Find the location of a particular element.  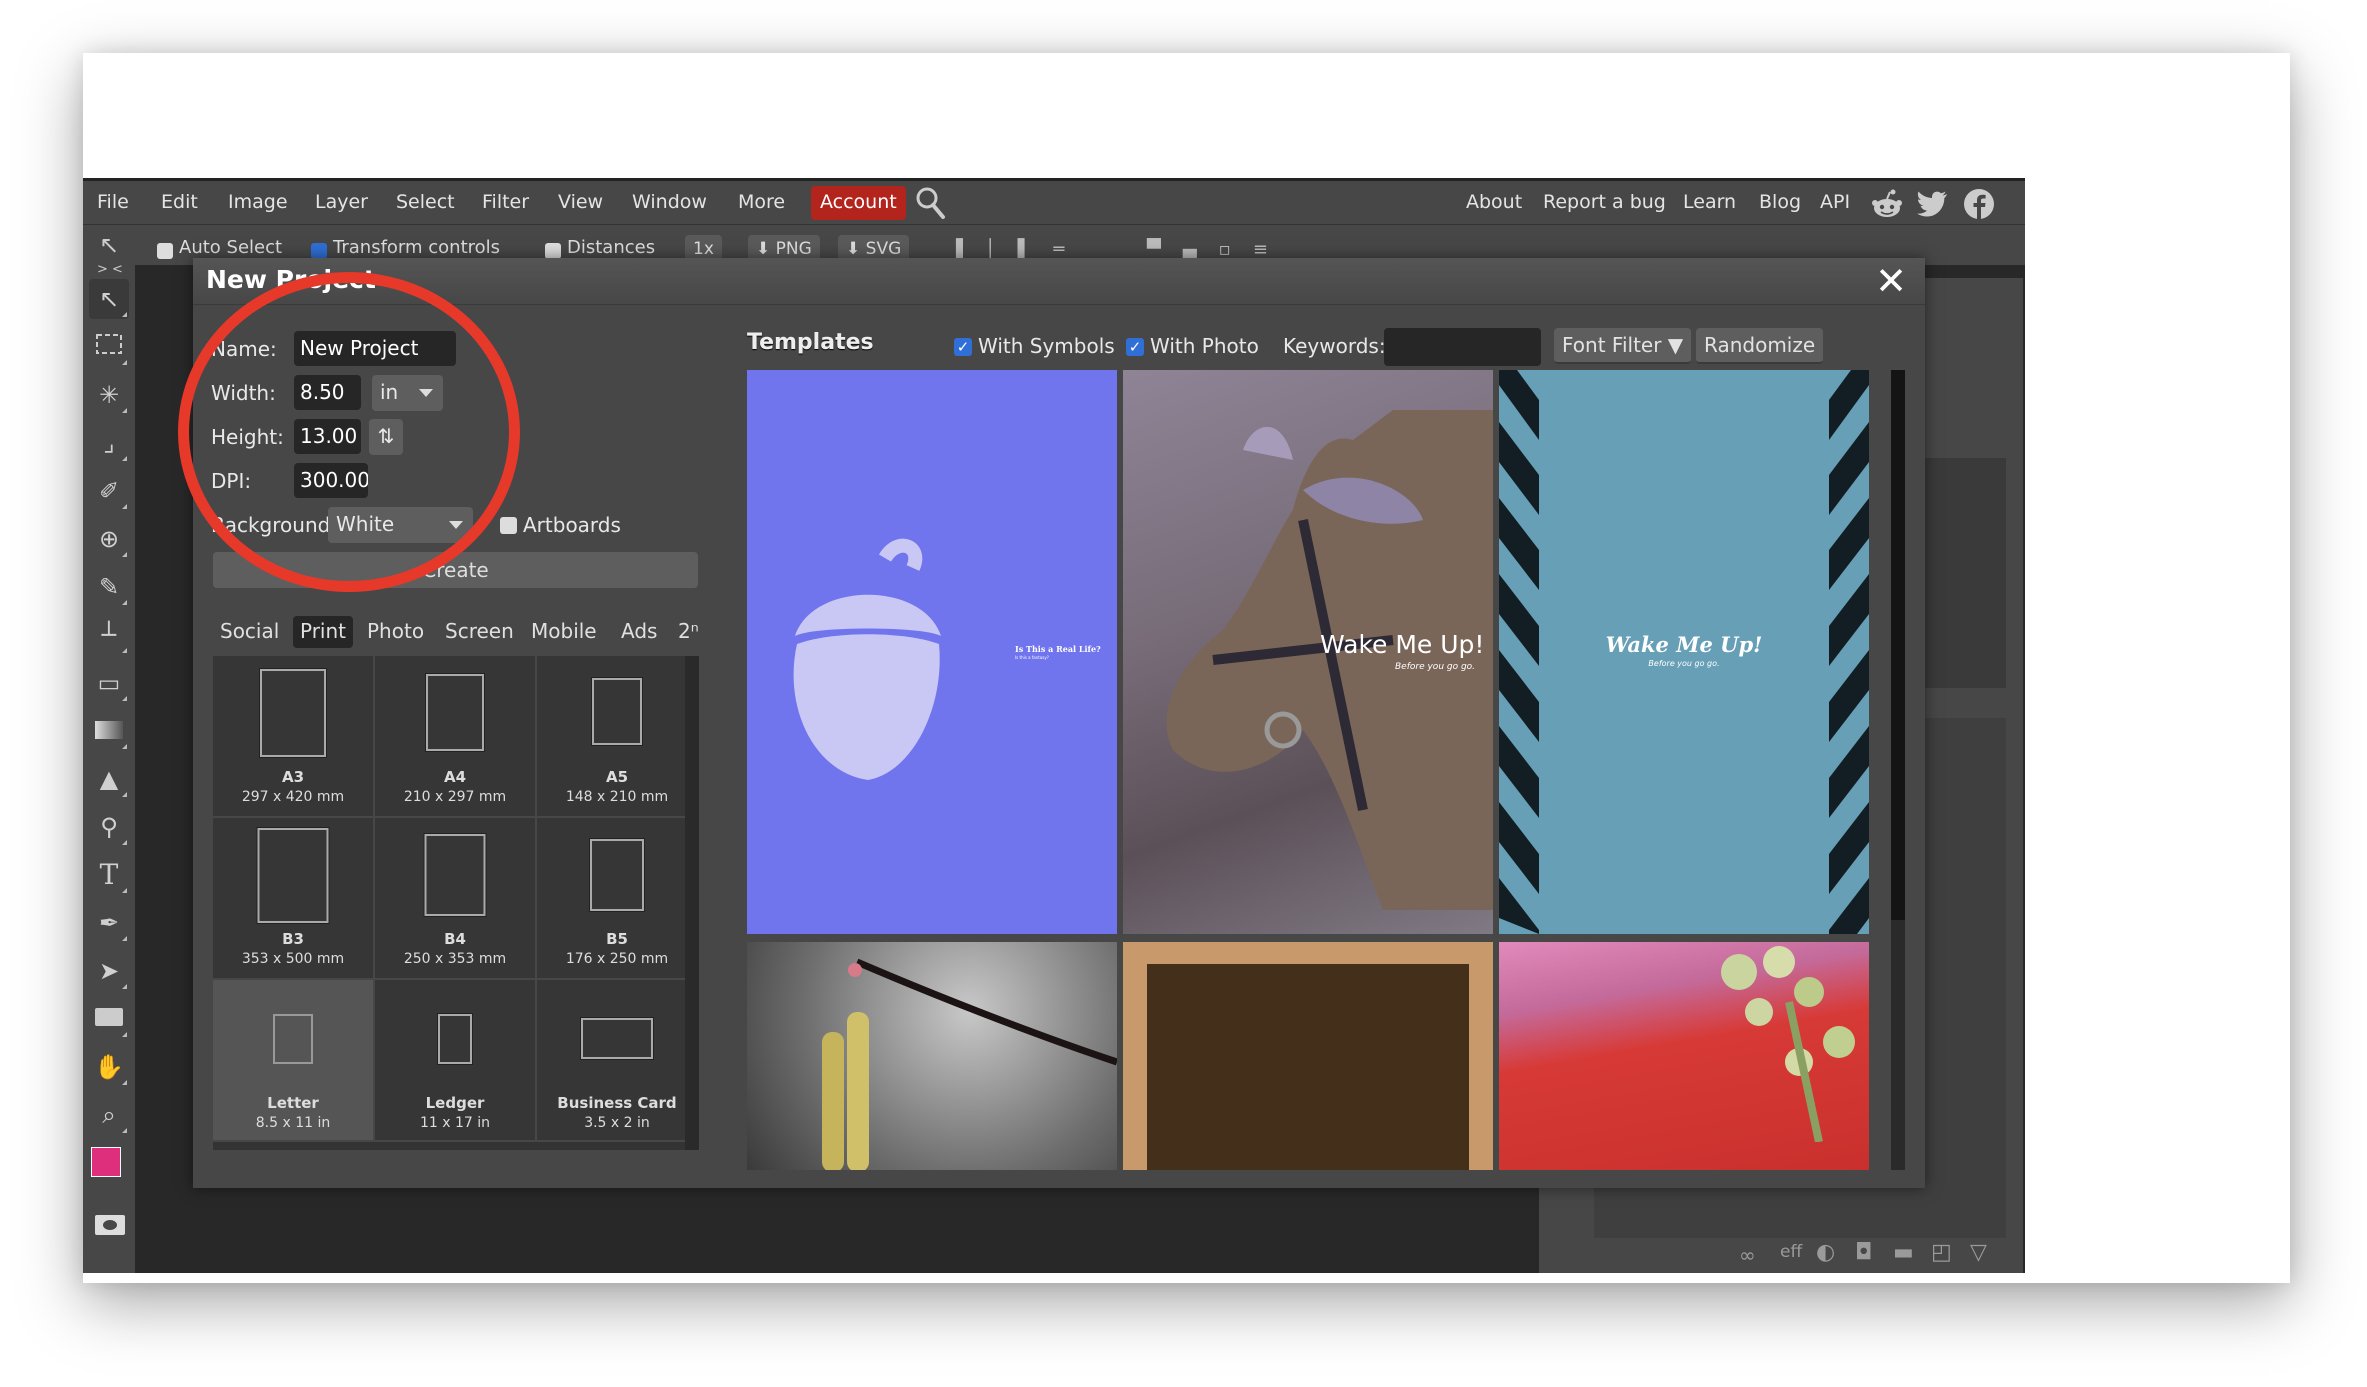

zoom-tool-icon: ⌕ is located at coordinates (109, 1115).